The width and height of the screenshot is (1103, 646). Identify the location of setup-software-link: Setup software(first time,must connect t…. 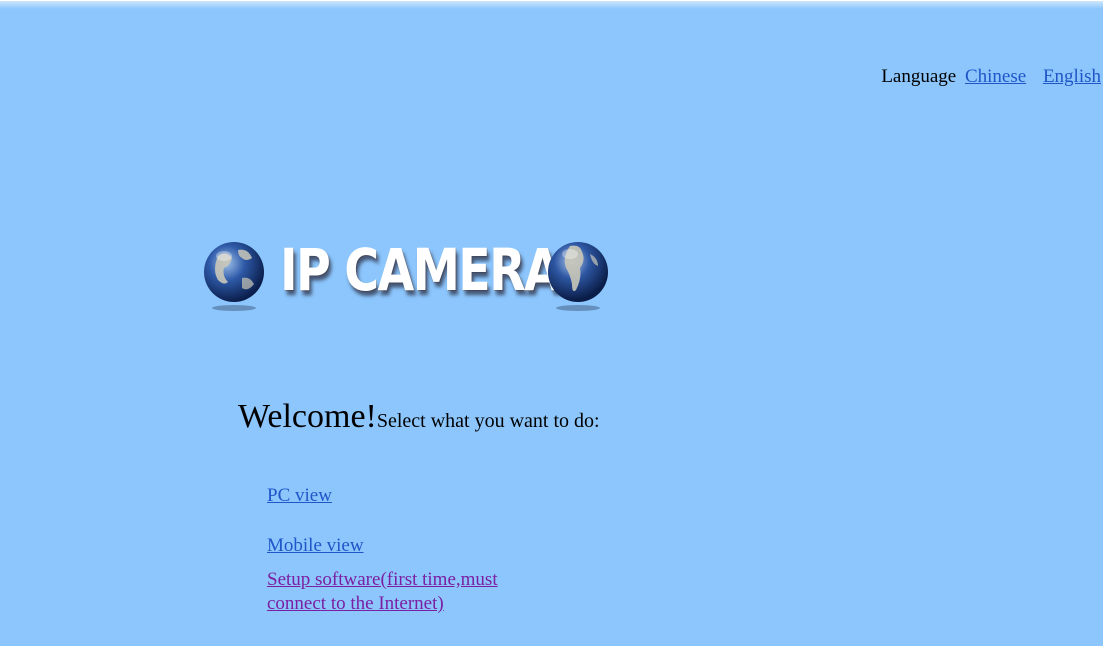
(392, 592).